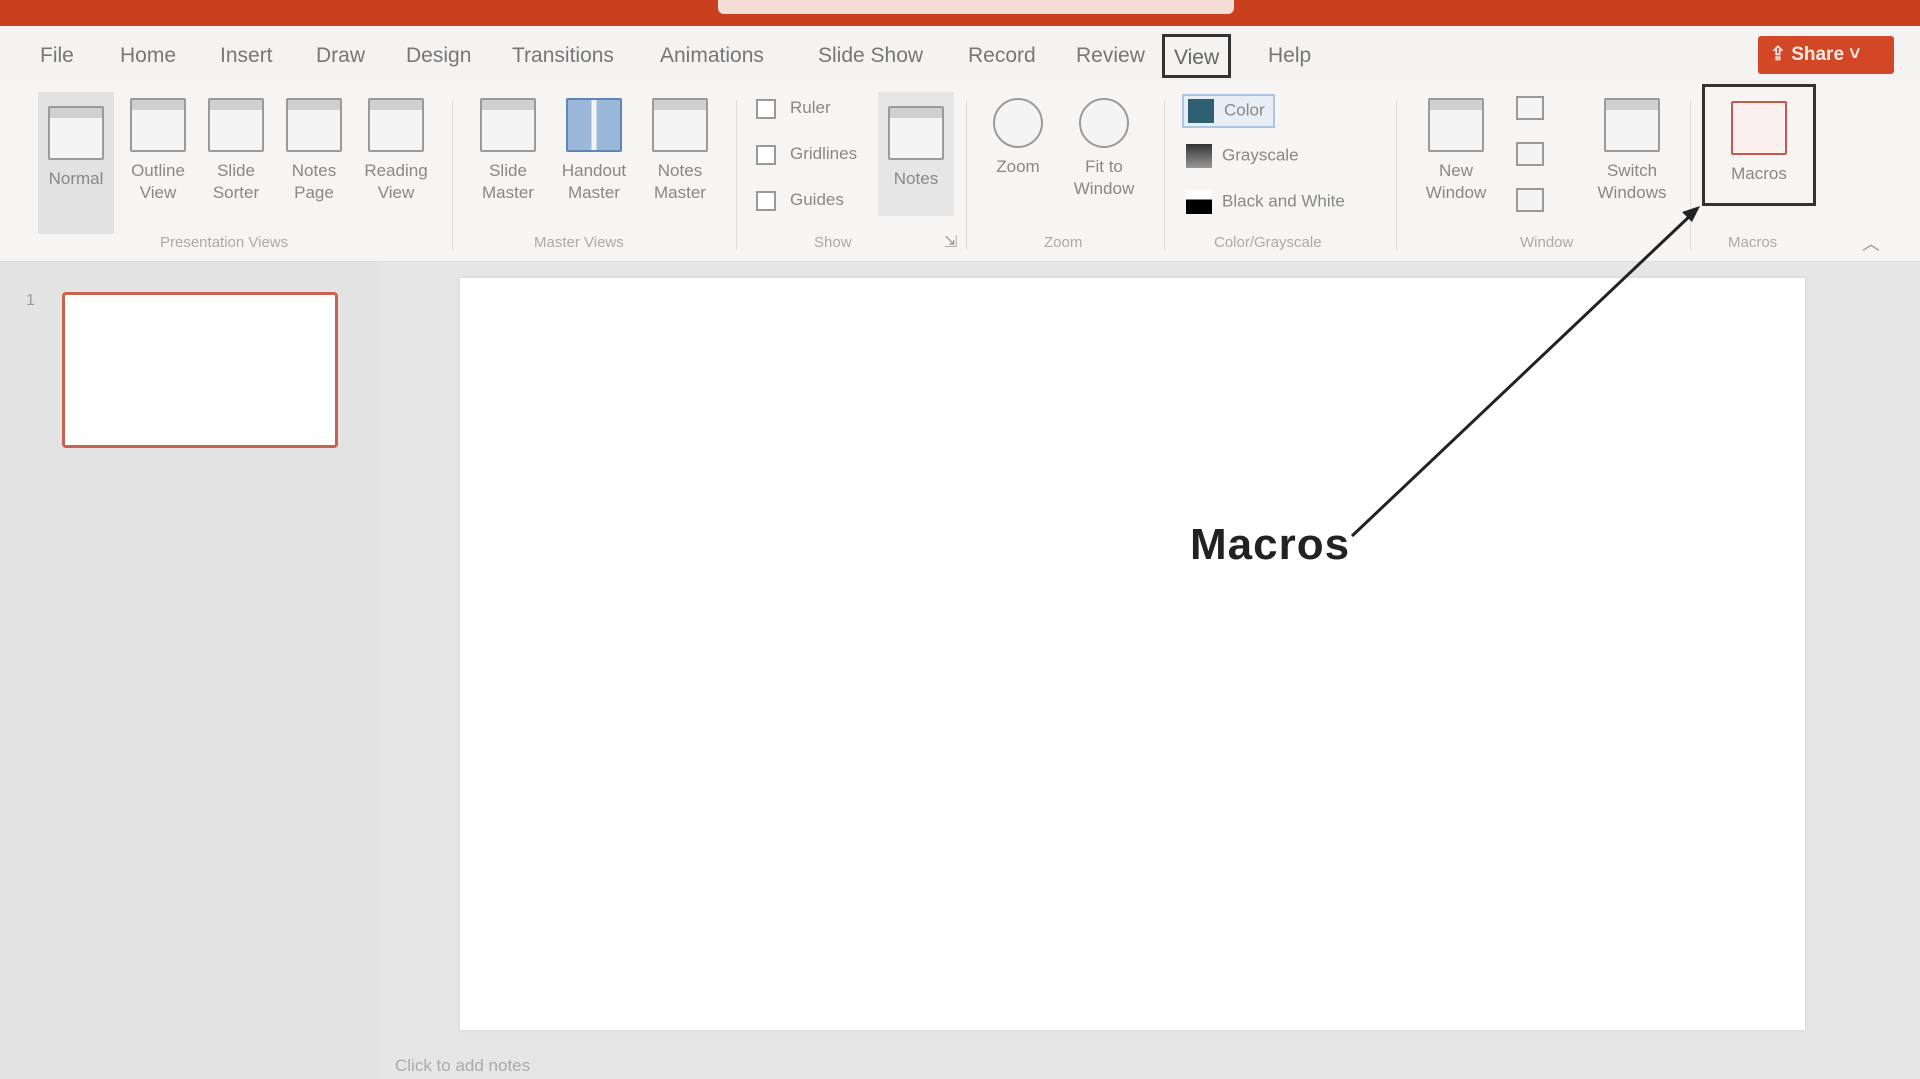  I want to click on tab-file: File, so click(57, 56).